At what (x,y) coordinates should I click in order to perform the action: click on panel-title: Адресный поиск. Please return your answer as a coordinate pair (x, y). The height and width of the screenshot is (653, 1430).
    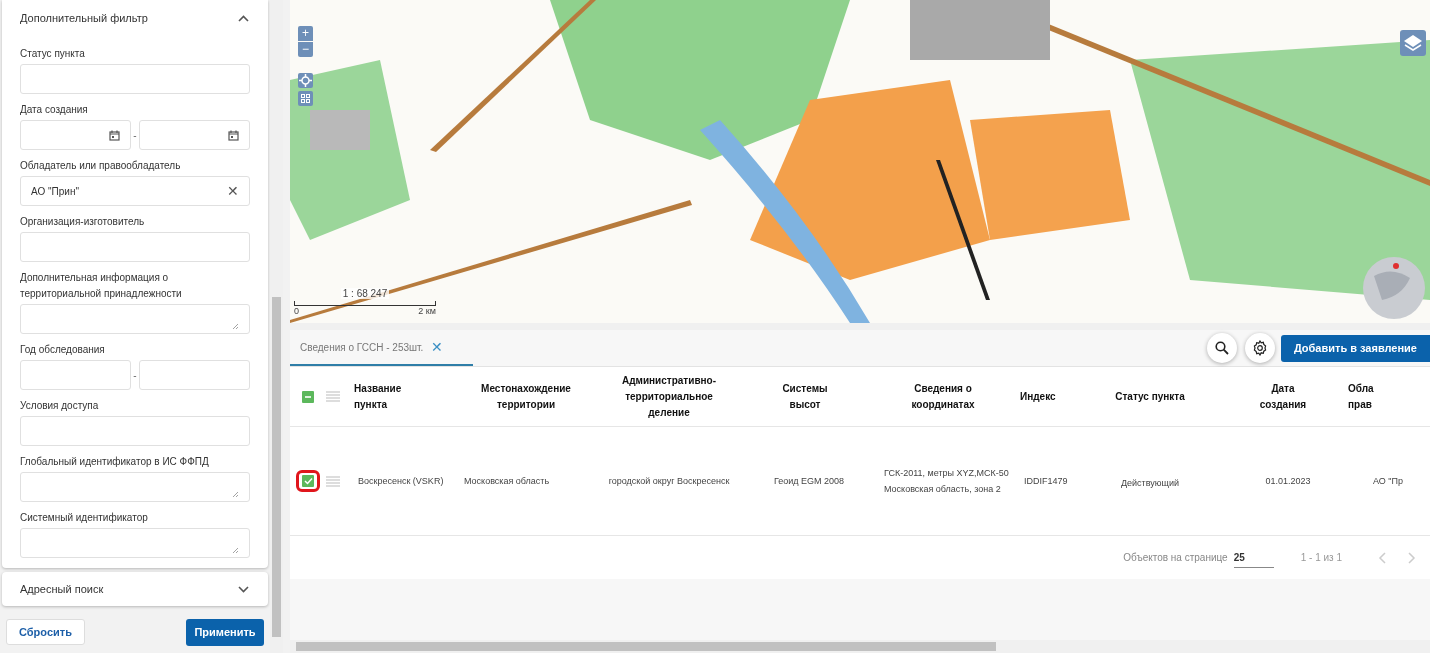
    Looking at the image, I should click on (62, 589).